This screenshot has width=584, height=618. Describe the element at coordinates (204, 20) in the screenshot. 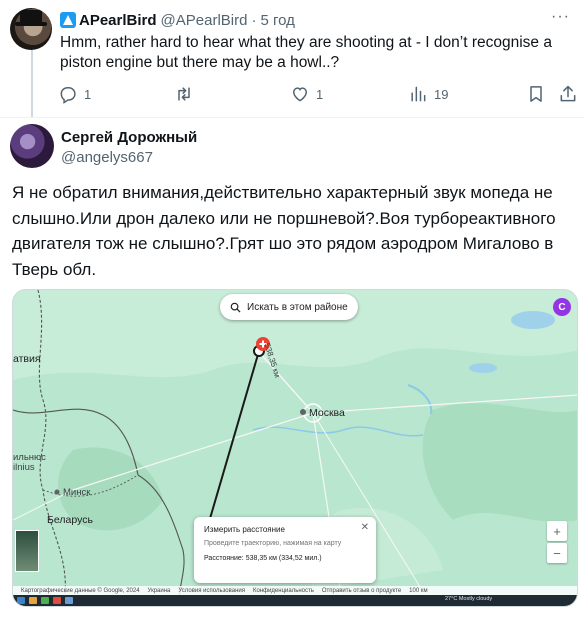

I see `user-handle: @APearlBird` at that location.